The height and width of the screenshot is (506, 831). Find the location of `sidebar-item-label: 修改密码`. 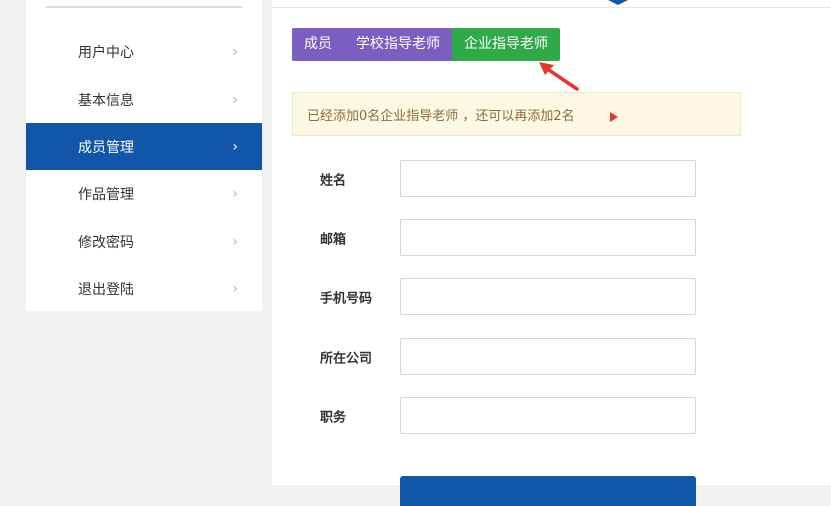

sidebar-item-label: 修改密码 is located at coordinates (106, 242).